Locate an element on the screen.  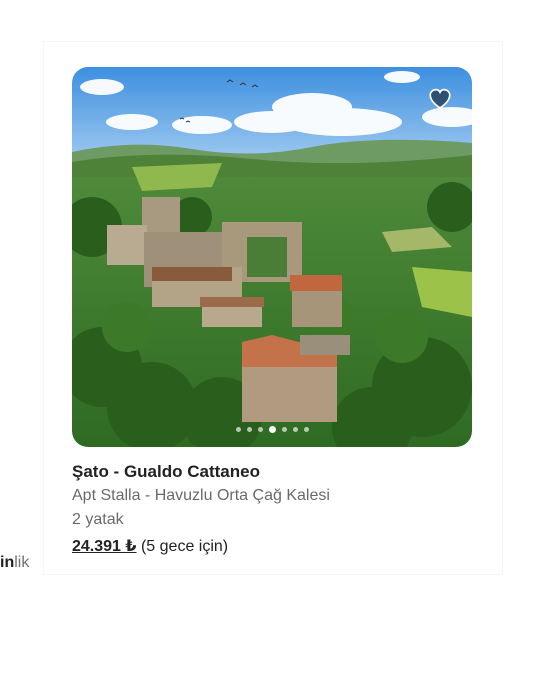
listing-title: Şato - Gualdo Cattaneo is located at coordinates (166, 471).